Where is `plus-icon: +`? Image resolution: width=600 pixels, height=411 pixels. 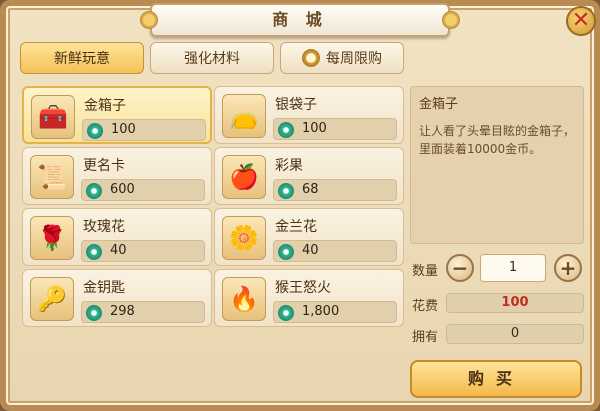
plus-icon: + is located at coordinates (568, 268).